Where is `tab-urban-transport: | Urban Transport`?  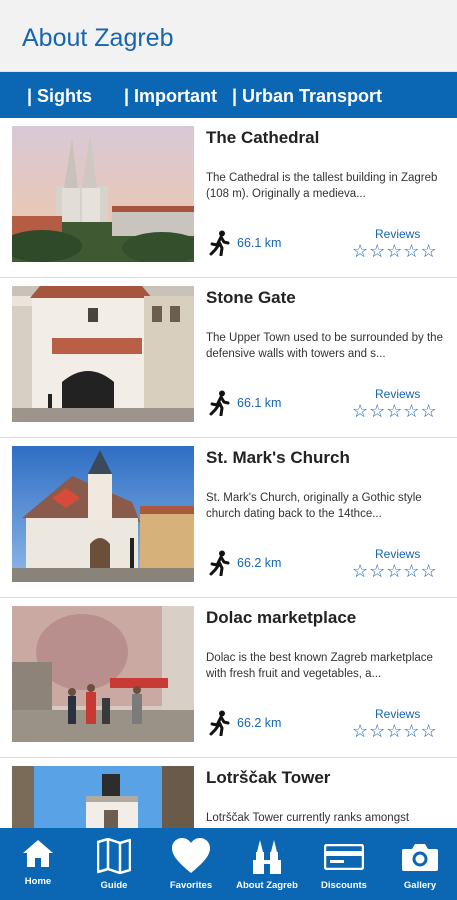 tab-urban-transport: | Urban Transport is located at coordinates (307, 96).